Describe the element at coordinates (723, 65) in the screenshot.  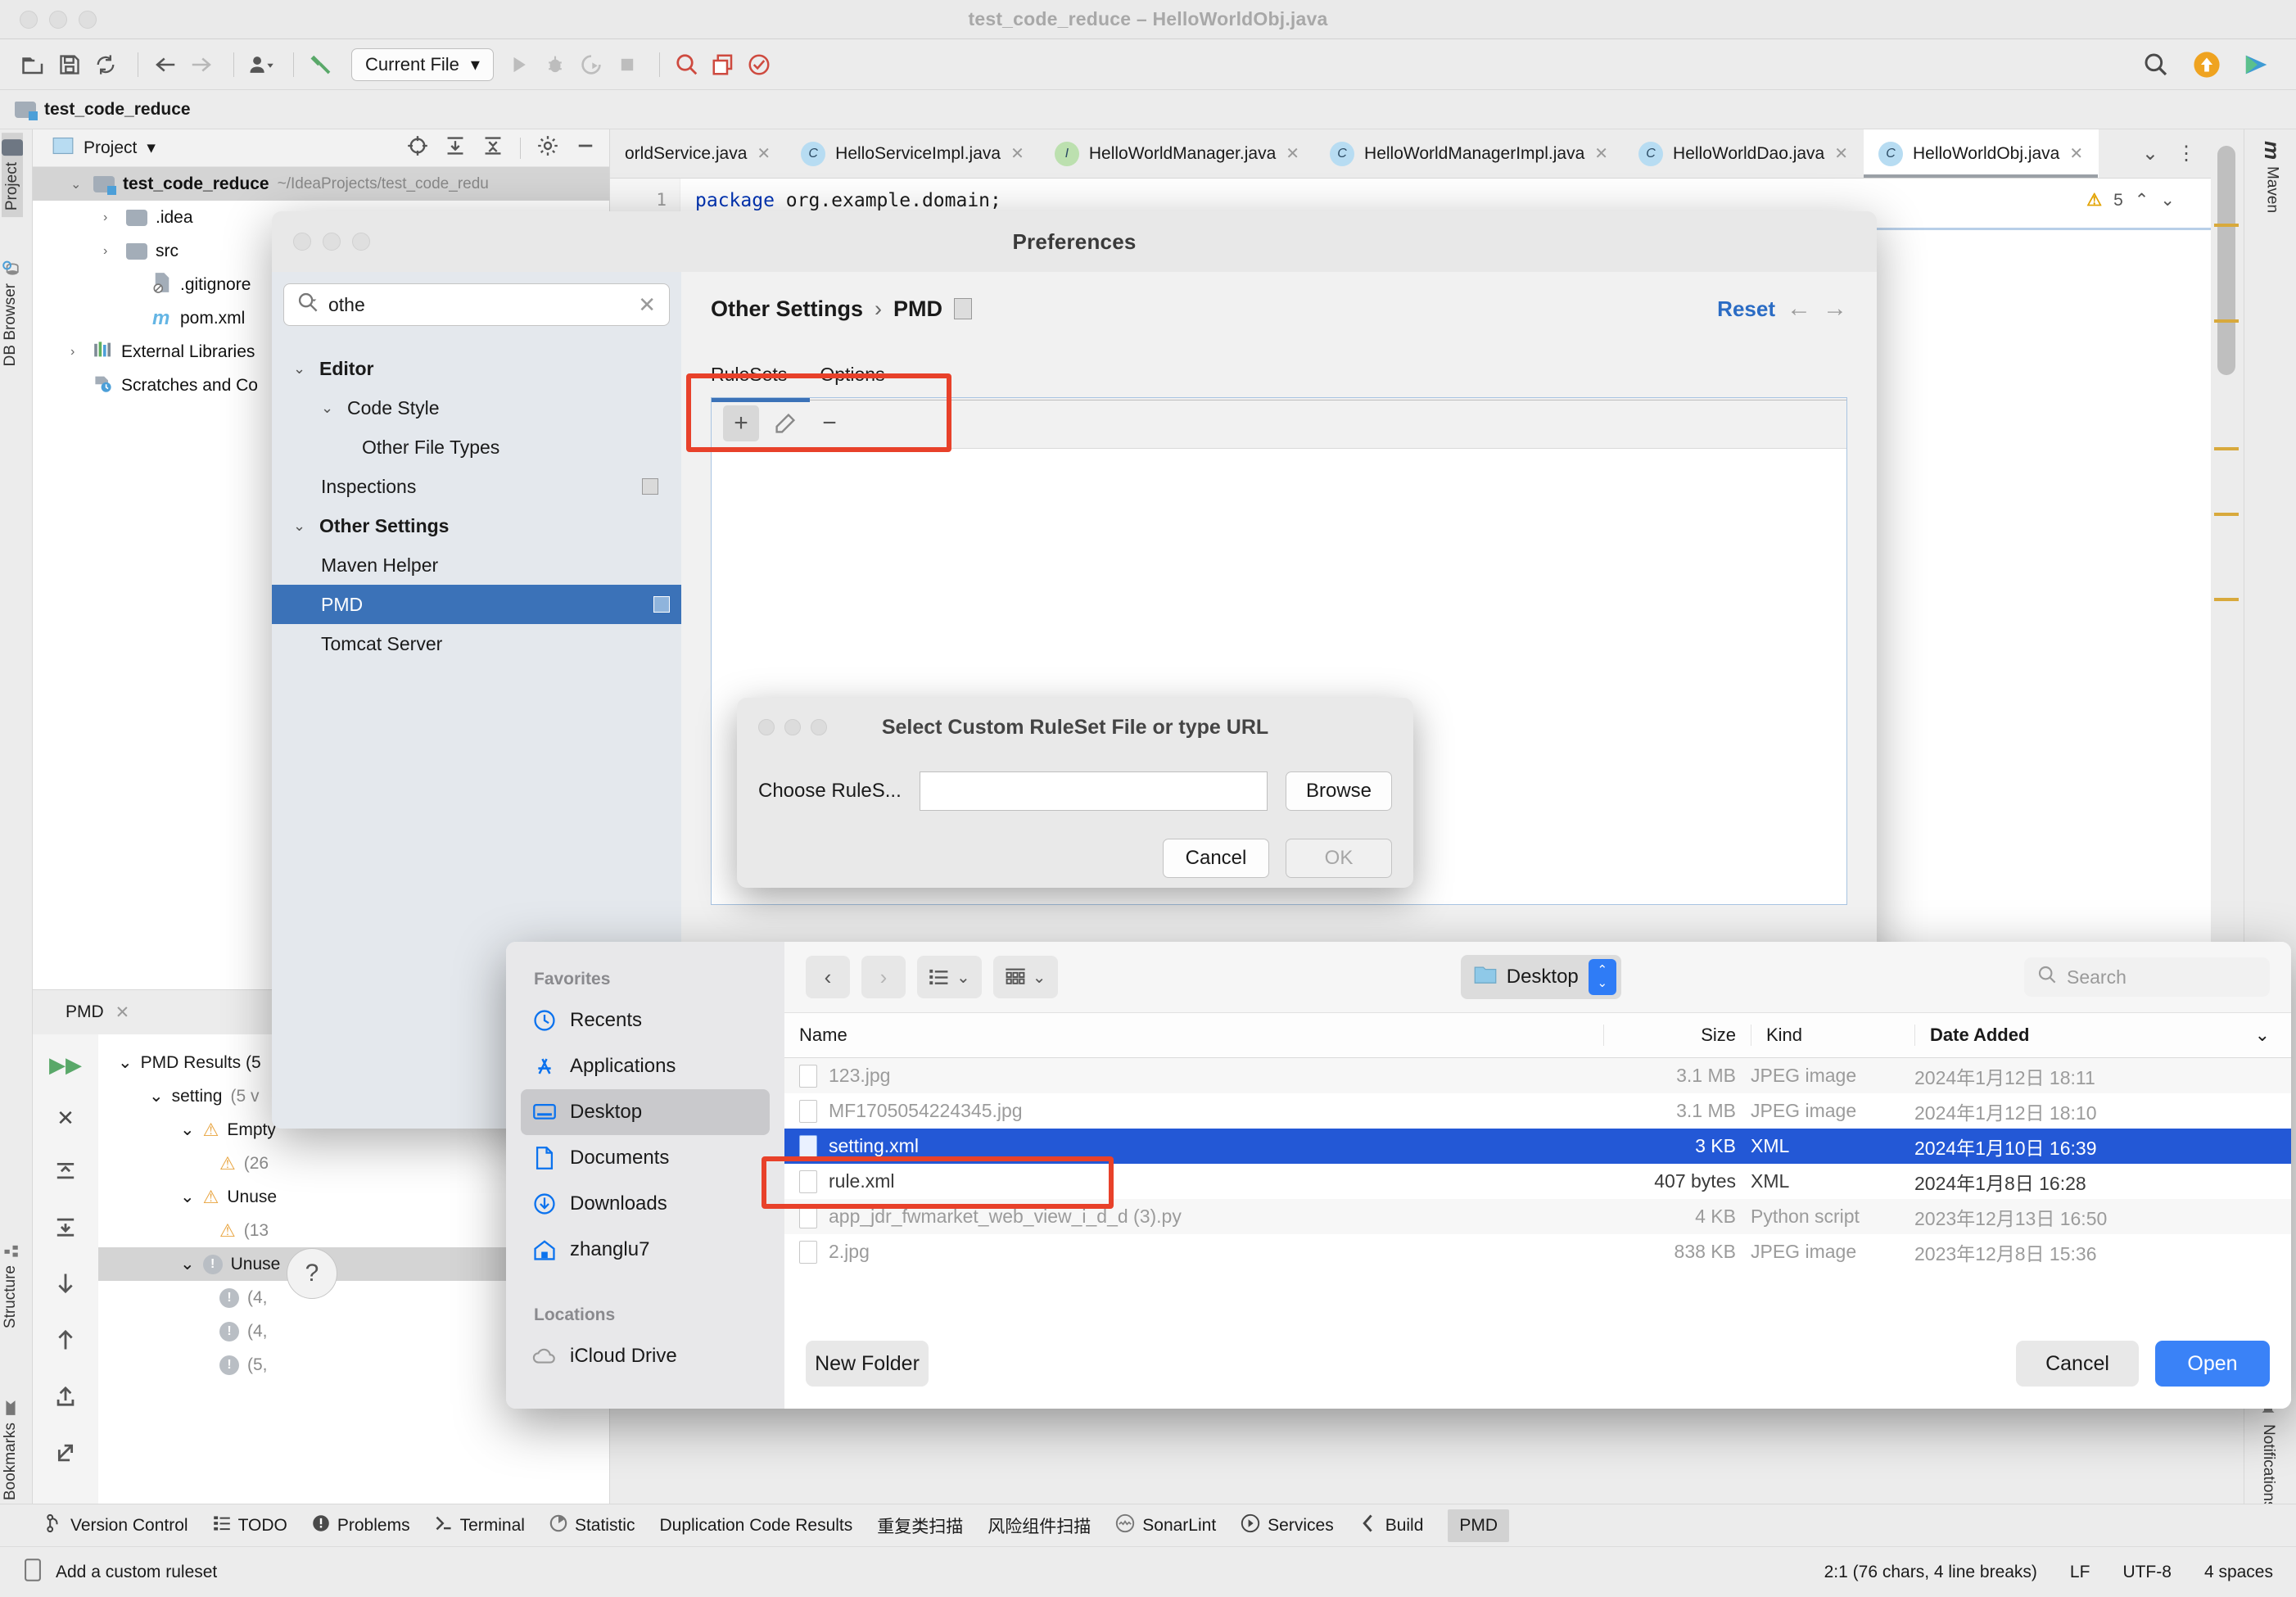
I see `copy-red-icon` at that location.